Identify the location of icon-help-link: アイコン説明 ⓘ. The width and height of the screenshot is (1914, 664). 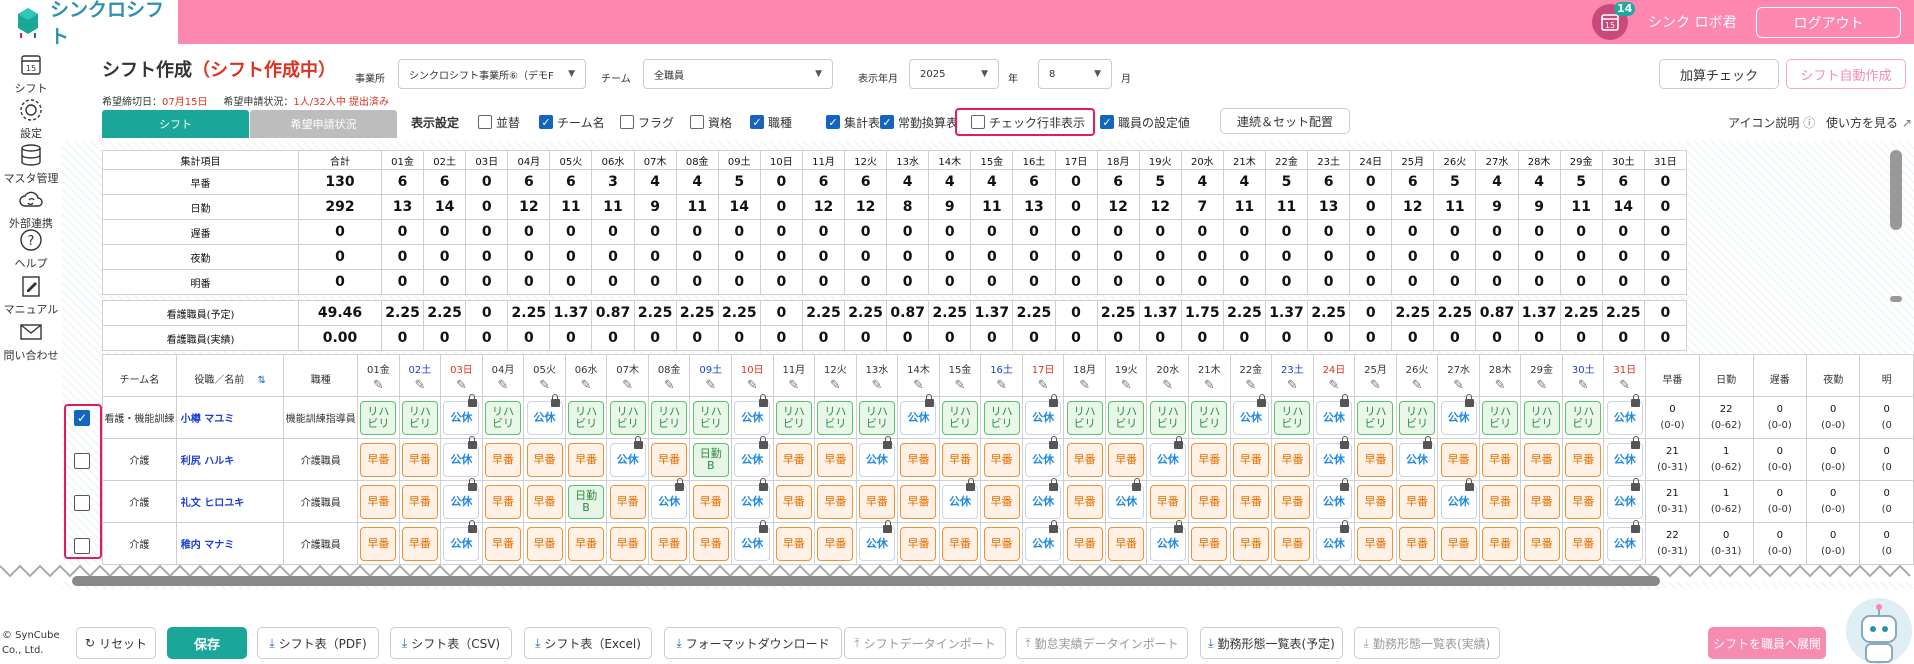
(1771, 122).